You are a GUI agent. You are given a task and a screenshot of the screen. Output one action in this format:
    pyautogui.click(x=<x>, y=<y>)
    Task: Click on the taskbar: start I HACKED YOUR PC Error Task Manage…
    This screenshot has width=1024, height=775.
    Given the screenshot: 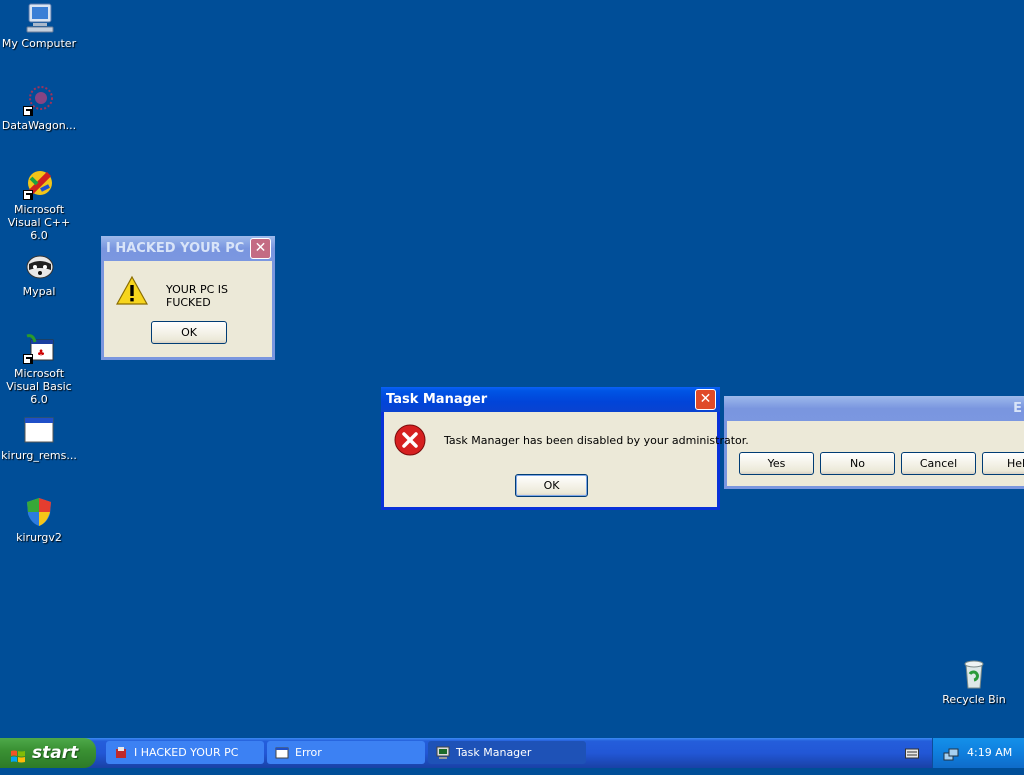 What is the action you would take?
    pyautogui.click(x=512, y=753)
    